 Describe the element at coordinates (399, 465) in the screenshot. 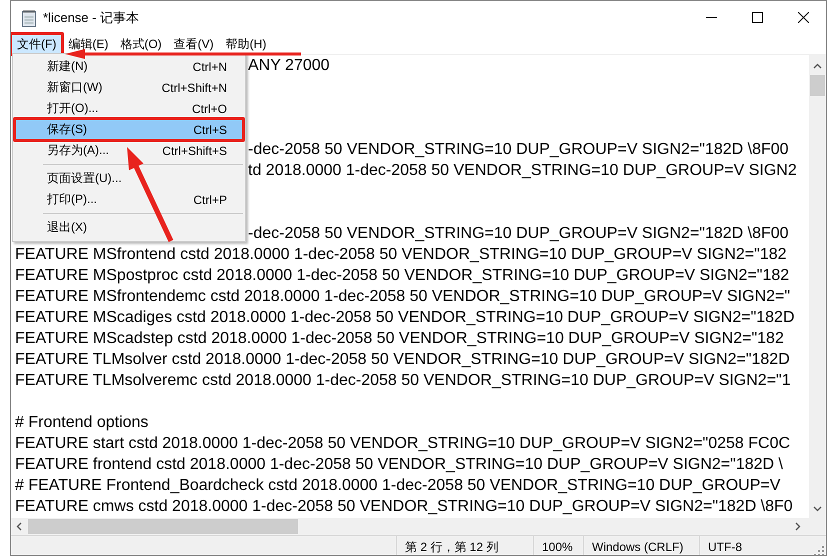

I see `text-line: FEATURE frontend cstd 2018.0000 1-dec-2058 50 VENDOR_STRING=10 DUP_GROUP=V SIGN2="182D \` at that location.